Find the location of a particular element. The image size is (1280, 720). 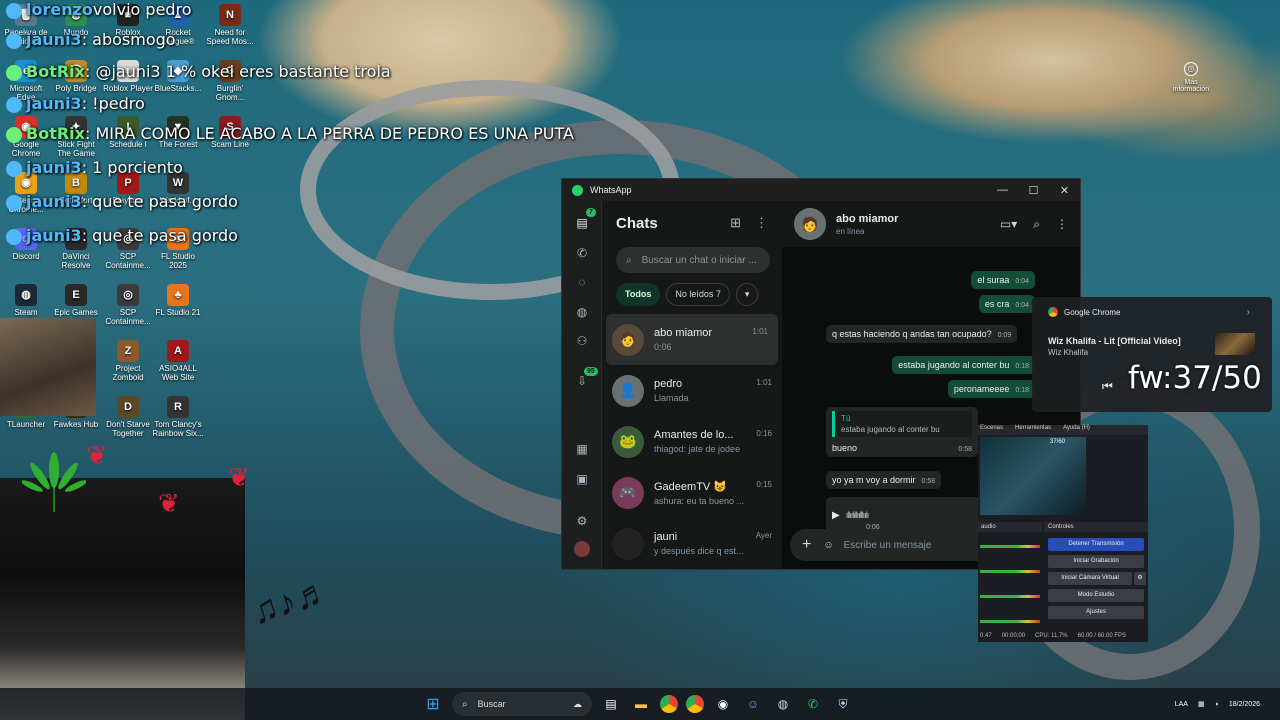

attach-plus-icon: + is located at coordinates (806, 545).